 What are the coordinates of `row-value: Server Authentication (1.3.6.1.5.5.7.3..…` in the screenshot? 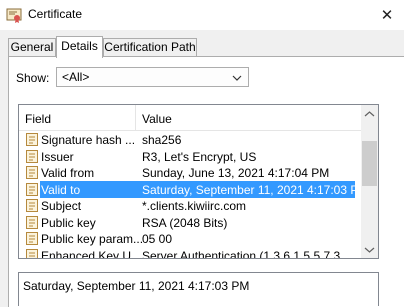 It's located at (246, 253).